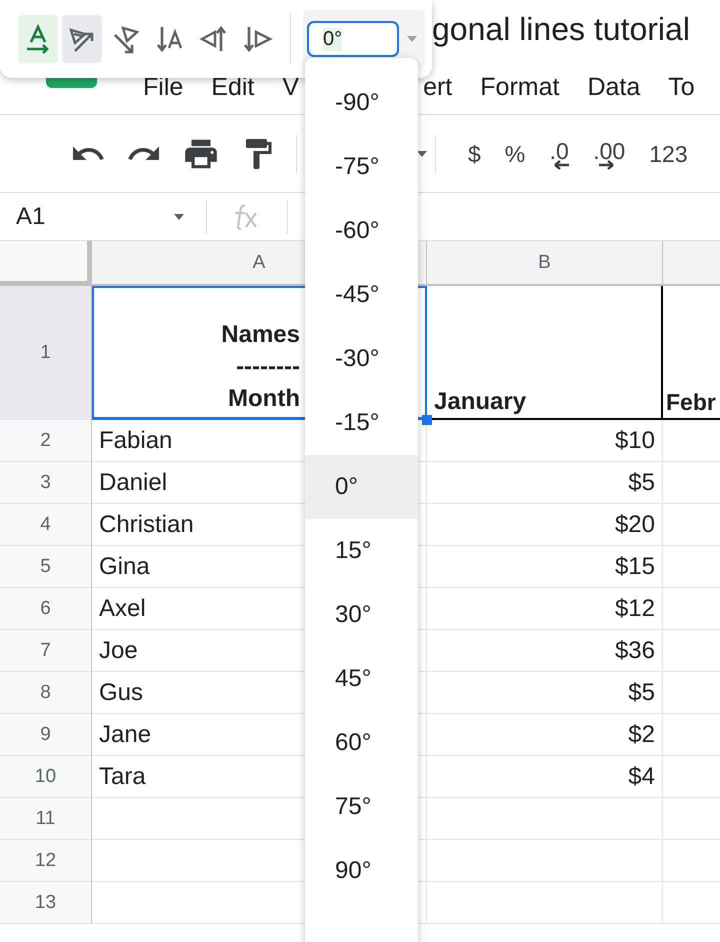 This screenshot has width=720, height=942. What do you see at coordinates (46, 819) in the screenshot?
I see `row-number: 11` at bounding box center [46, 819].